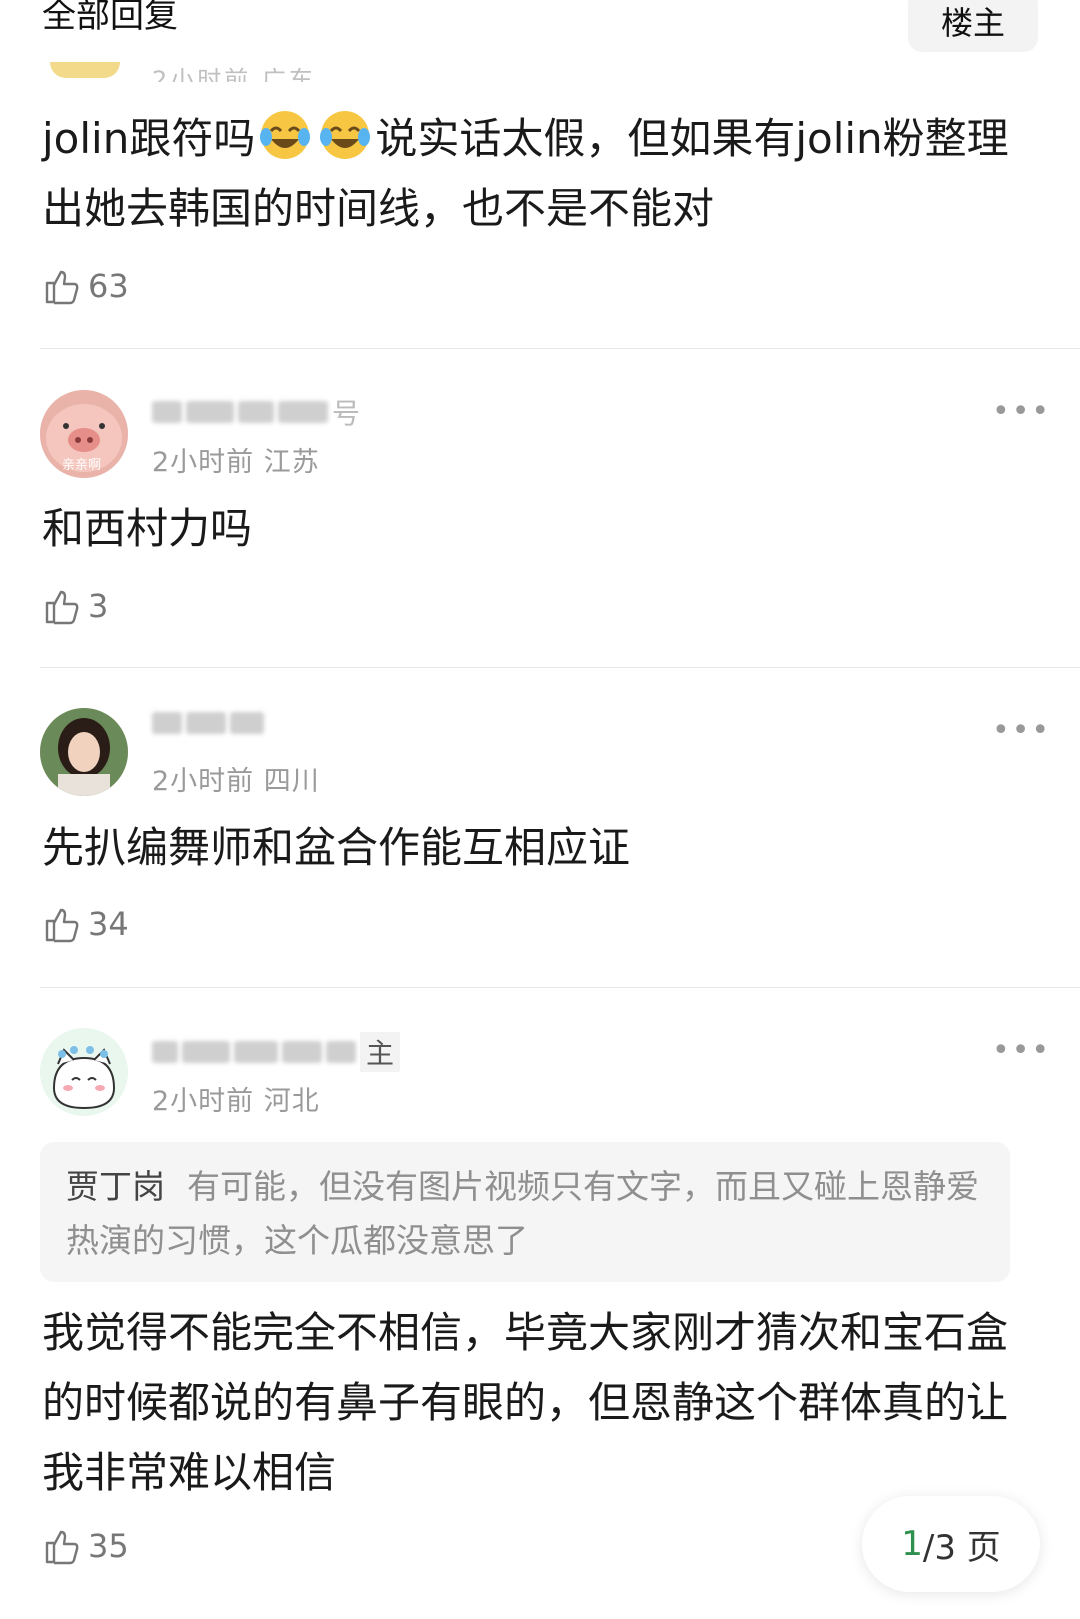 The width and height of the screenshot is (1080, 1619). What do you see at coordinates (276, 1052) in the screenshot?
I see `username: 主` at bounding box center [276, 1052].